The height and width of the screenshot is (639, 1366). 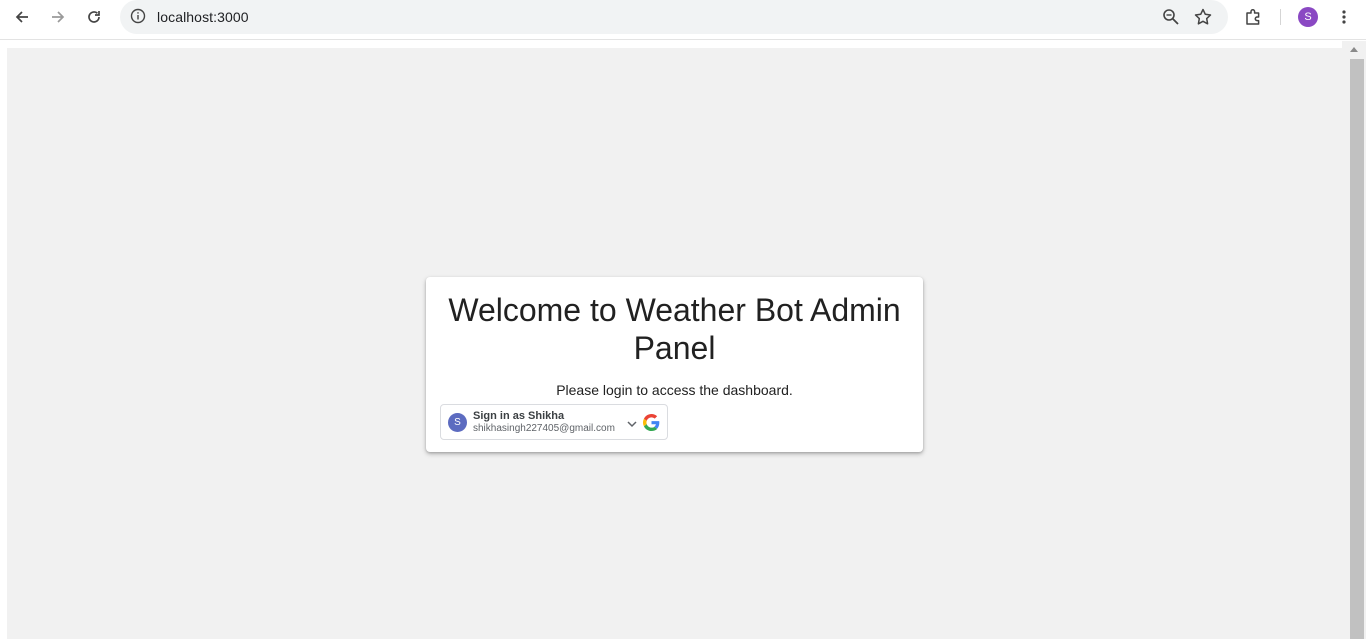 I want to click on sign-in-label: Sign in as Shikha, so click(x=519, y=416).